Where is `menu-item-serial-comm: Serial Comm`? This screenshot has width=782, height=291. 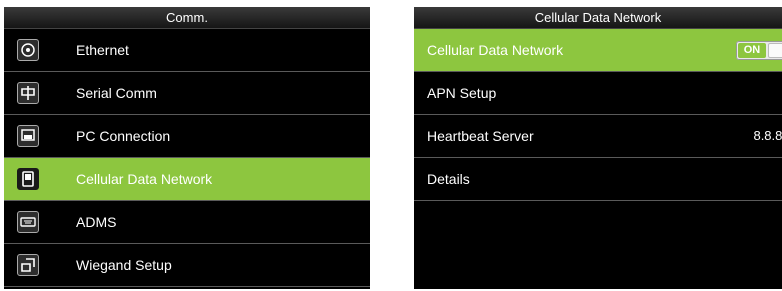 menu-item-serial-comm: Serial Comm is located at coordinates (187, 93).